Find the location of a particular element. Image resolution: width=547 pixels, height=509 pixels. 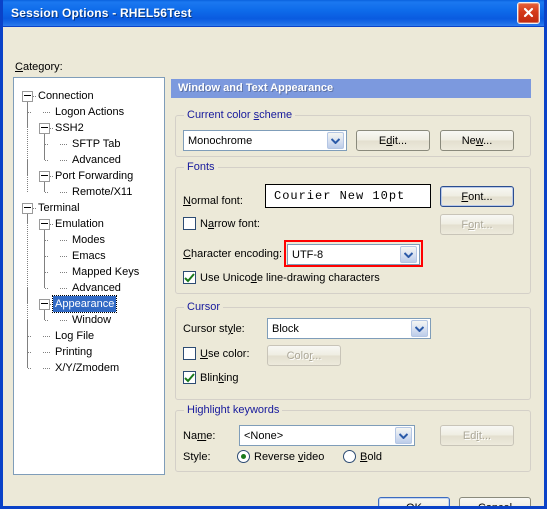

character-encoding-select: UTF-8 is located at coordinates (353, 254).